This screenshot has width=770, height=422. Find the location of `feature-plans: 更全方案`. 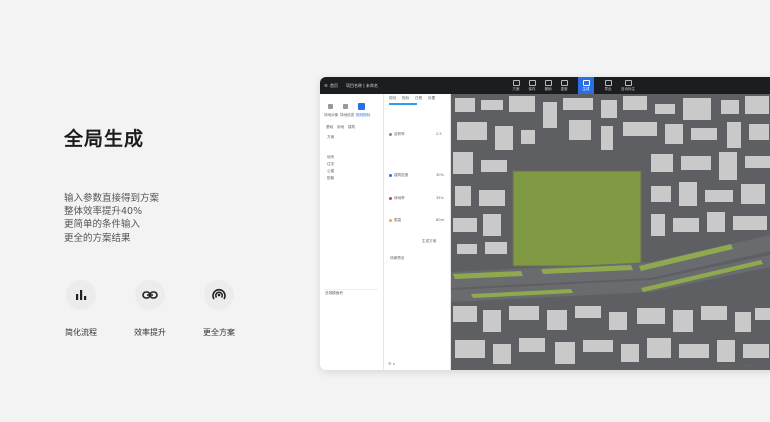

feature-plans: 更全方案 is located at coordinates (219, 309).